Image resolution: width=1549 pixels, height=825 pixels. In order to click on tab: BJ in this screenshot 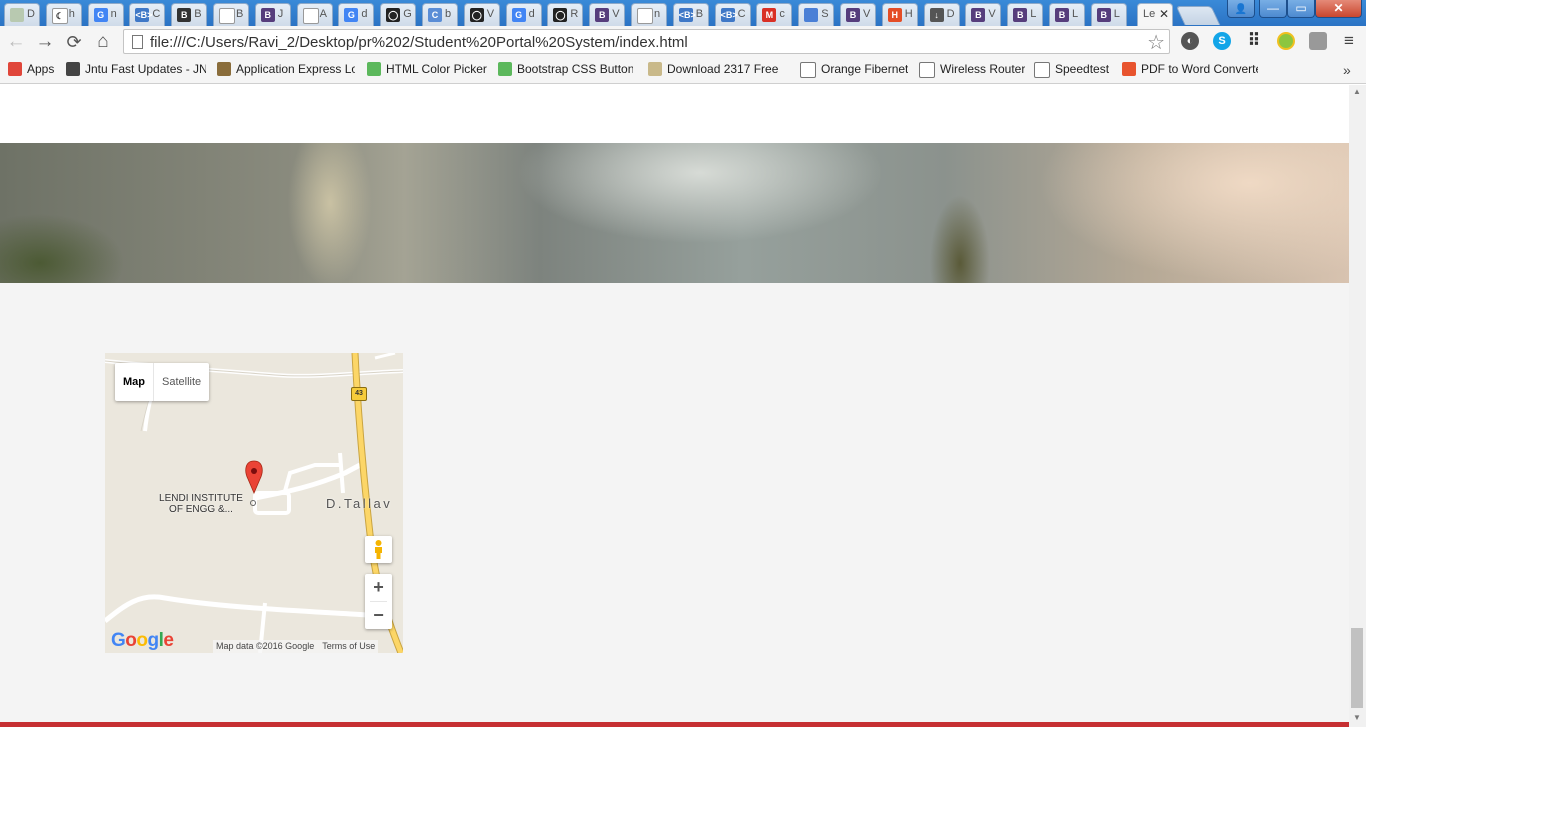, I will do `click(272, 14)`.